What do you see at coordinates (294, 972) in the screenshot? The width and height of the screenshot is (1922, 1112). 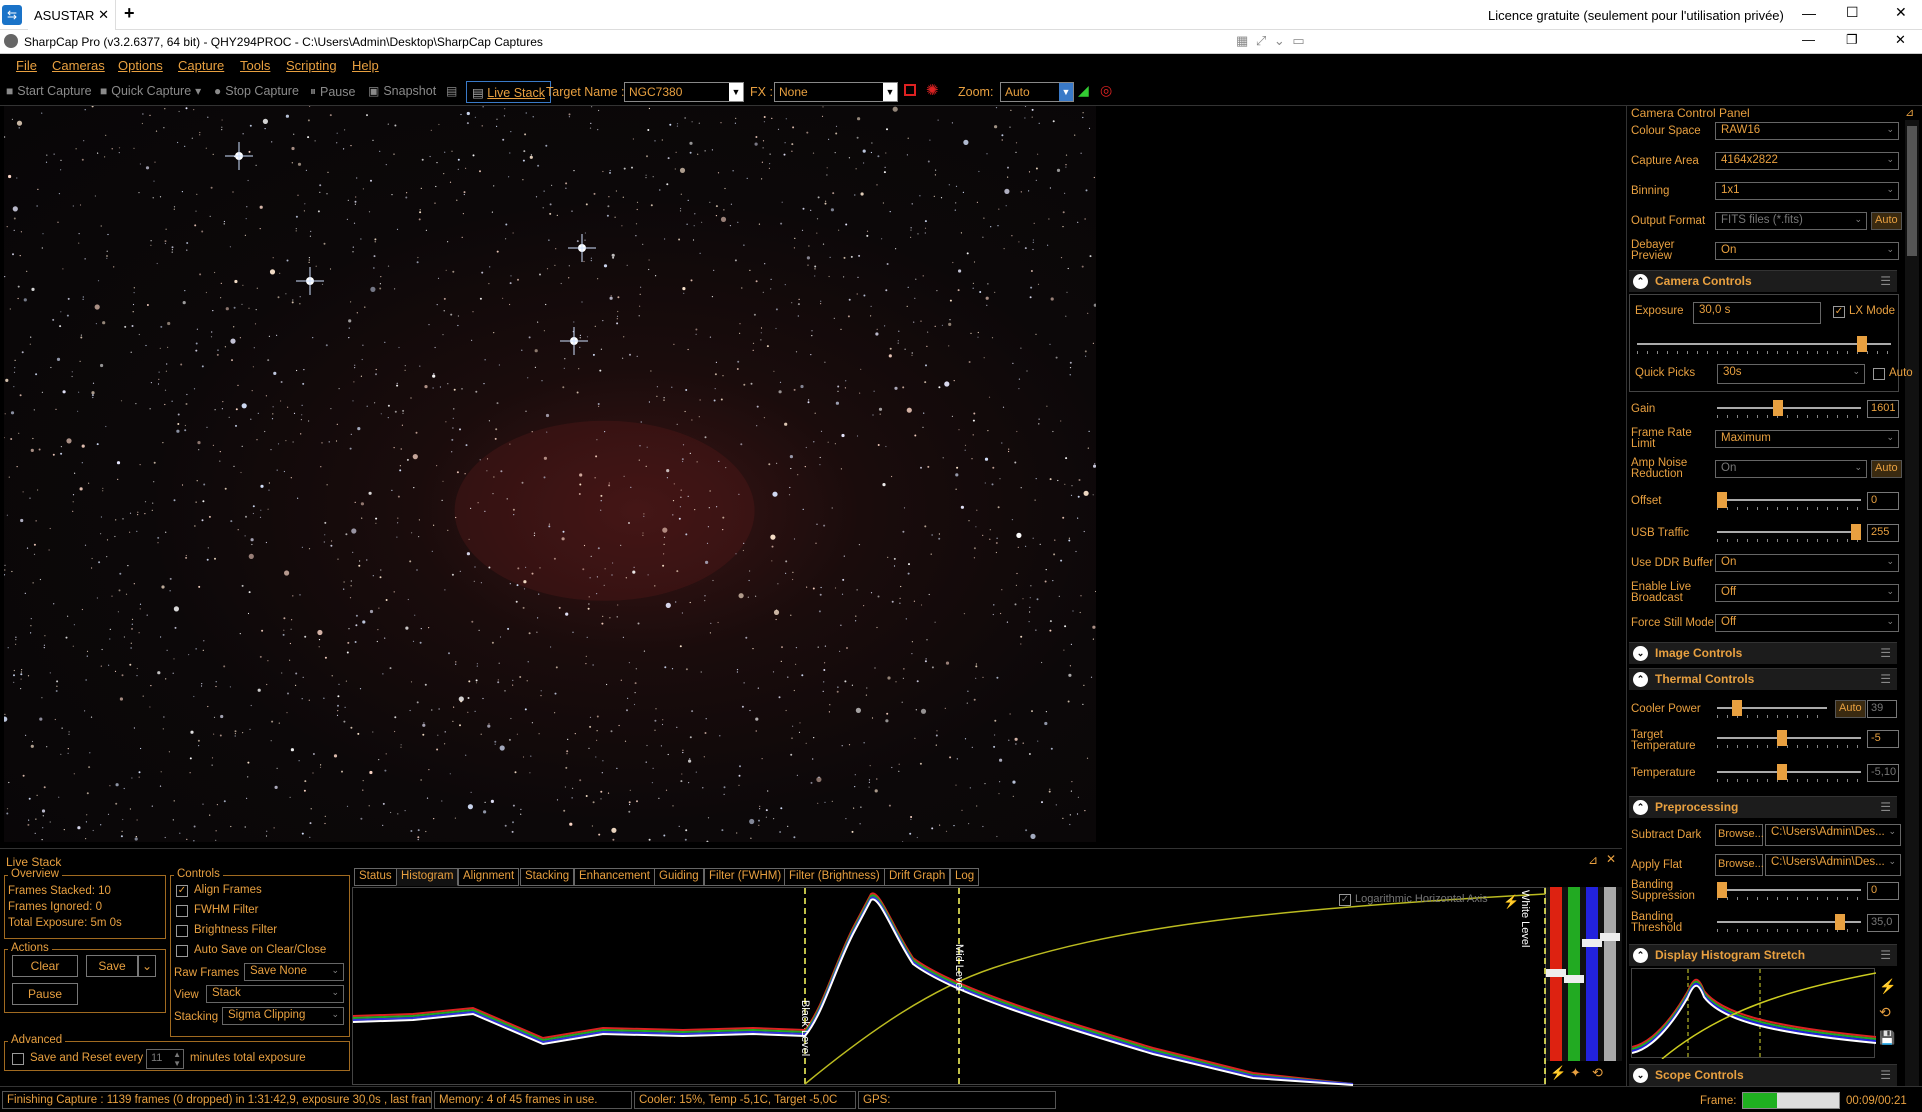 I see `raw-frames-select: Save None ⌄` at bounding box center [294, 972].